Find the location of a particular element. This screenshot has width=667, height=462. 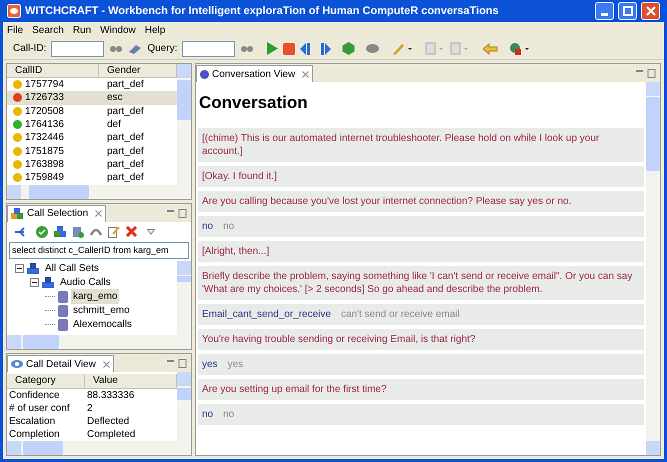

check-icon is located at coordinates (42, 232).